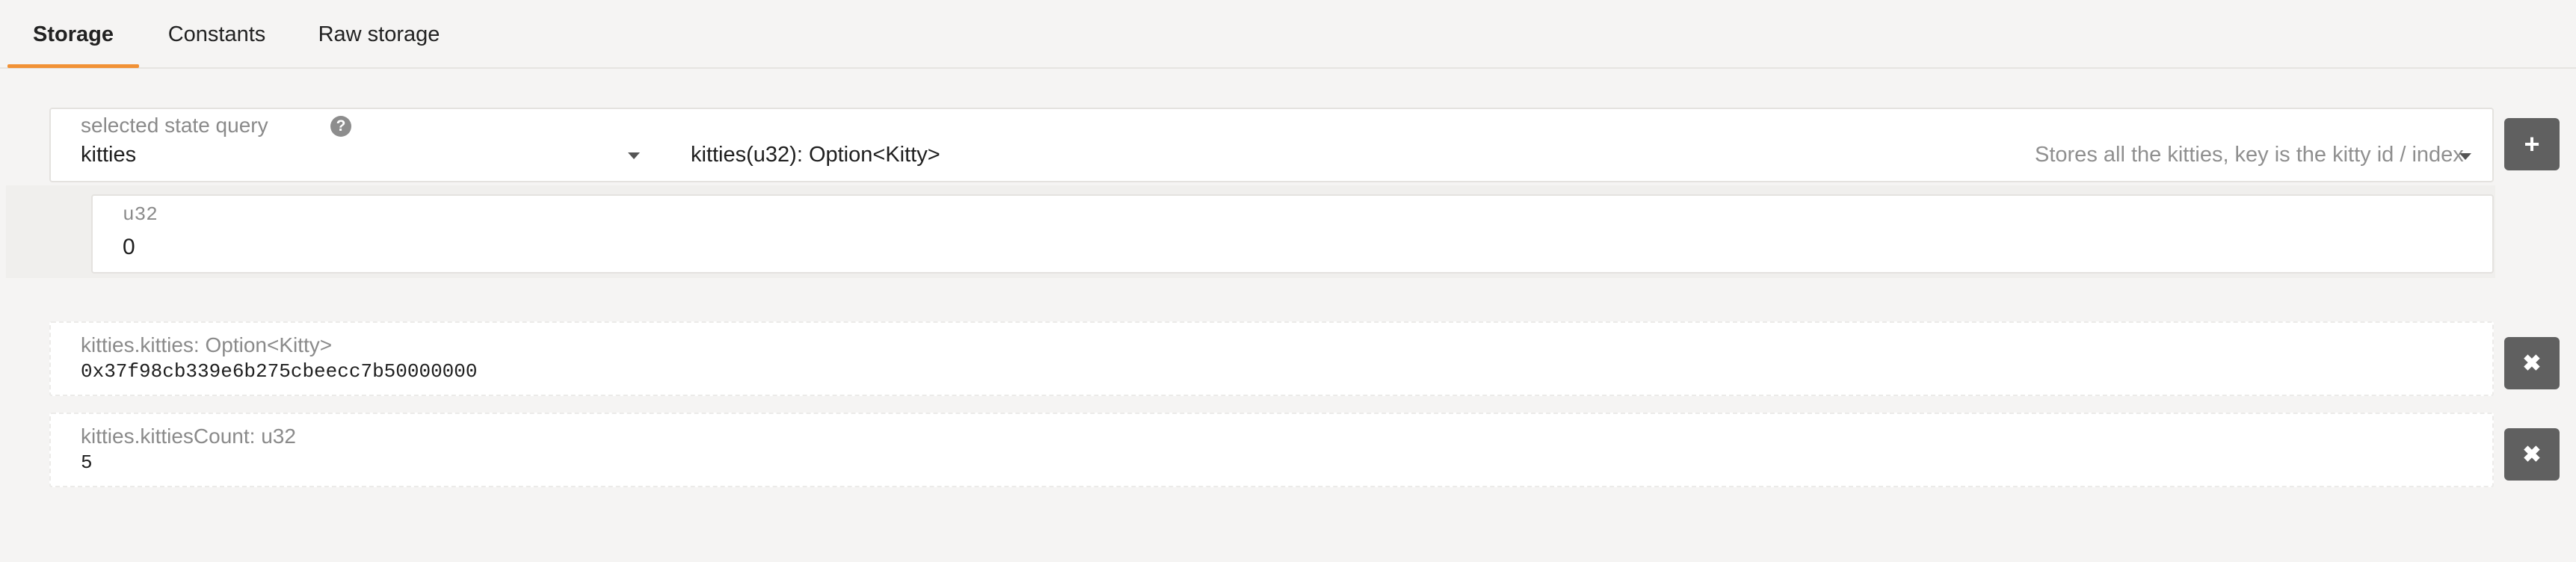  What do you see at coordinates (188, 436) in the screenshot?
I see `result-label: kitties.kittiesCount: u32` at bounding box center [188, 436].